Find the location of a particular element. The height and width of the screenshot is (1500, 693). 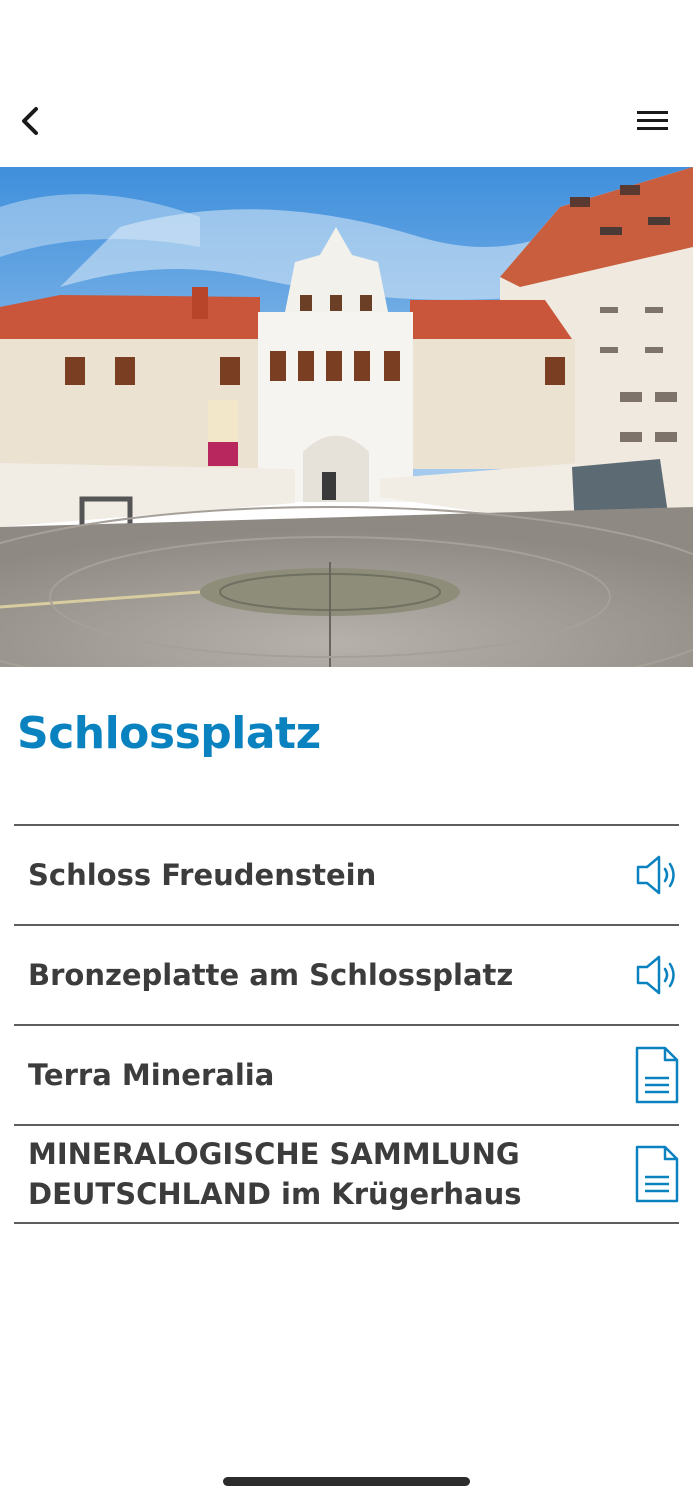

page-title: Schlossplatz is located at coordinates (169, 733).